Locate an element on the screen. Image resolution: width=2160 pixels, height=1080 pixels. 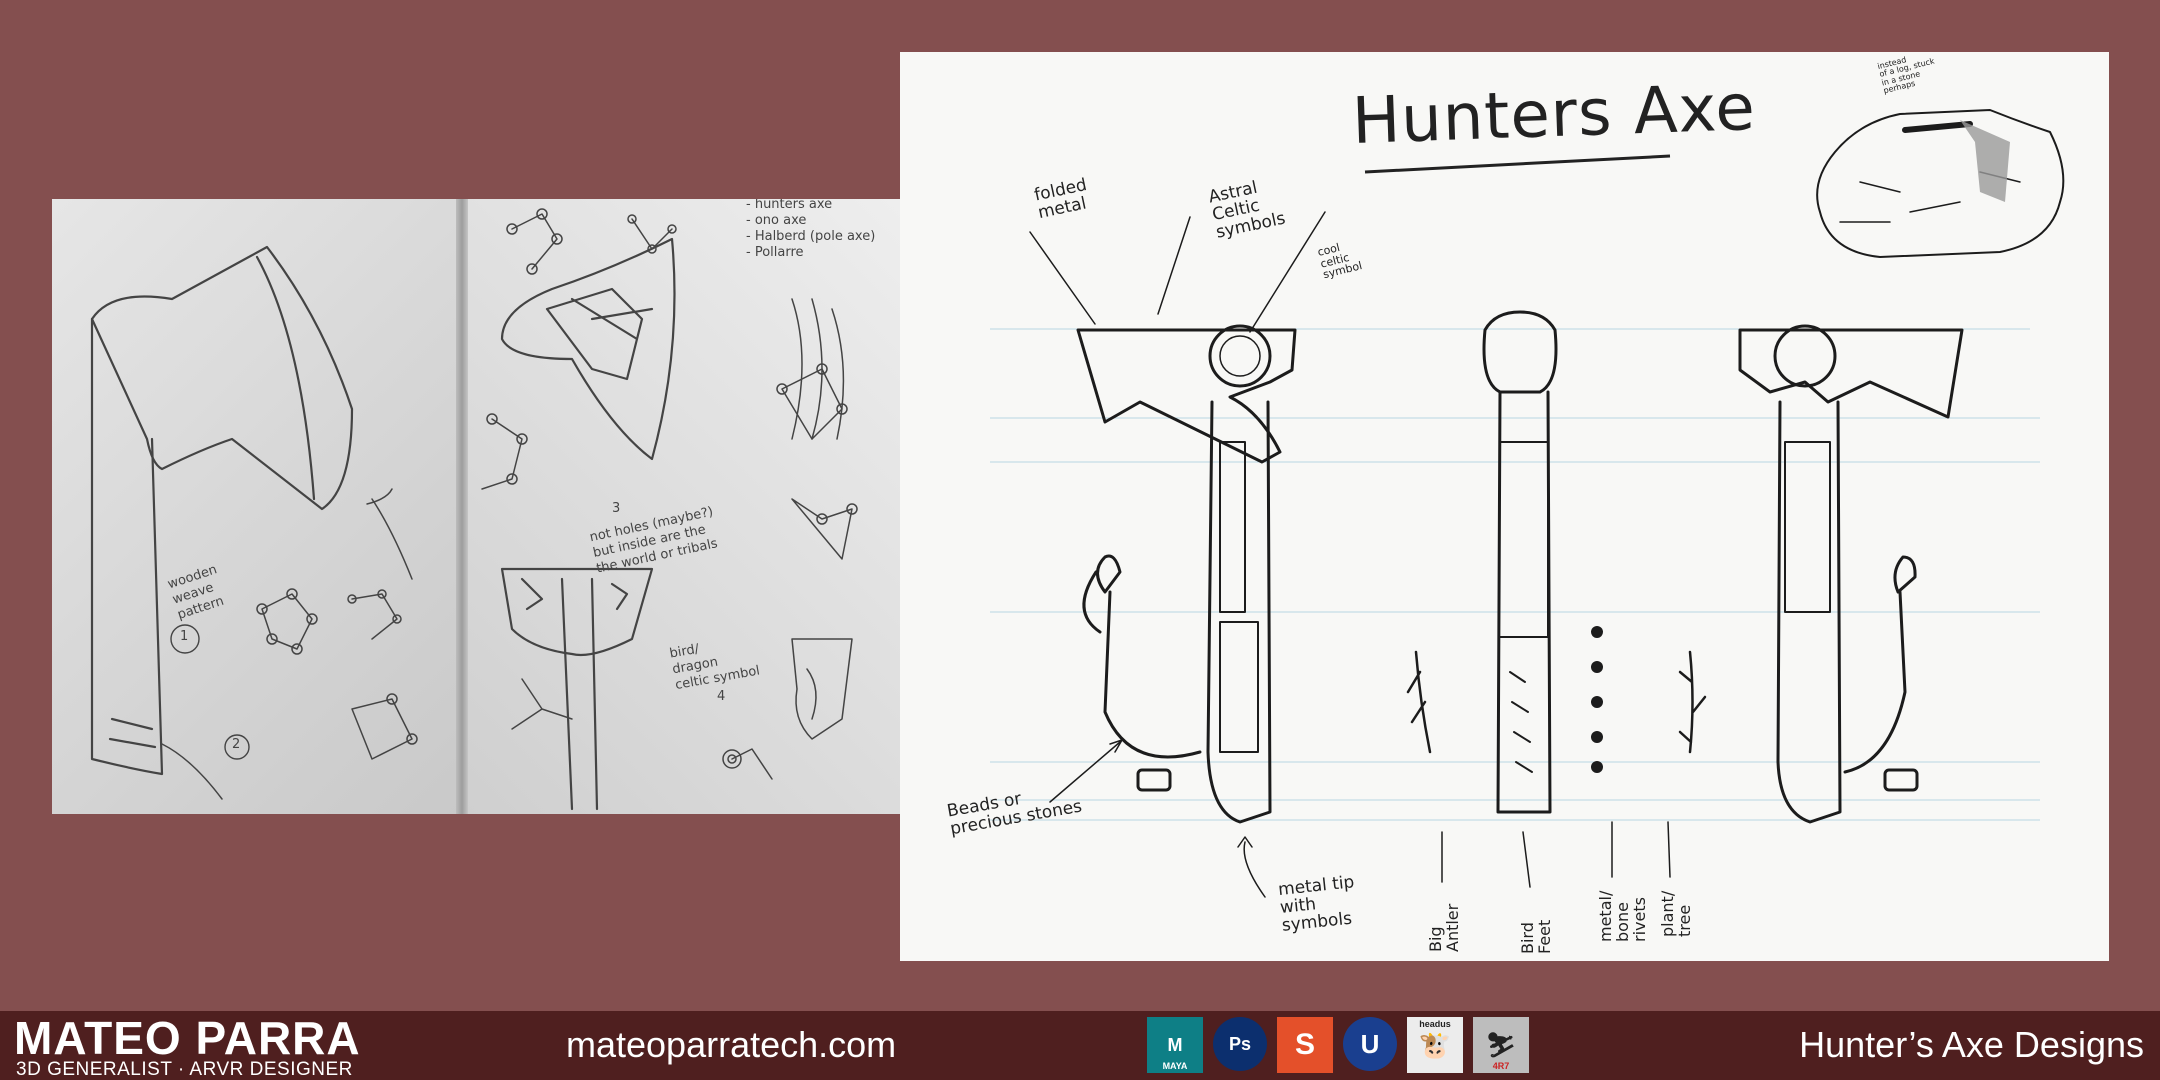
unreal-icon: U is located at coordinates (1370, 1044).